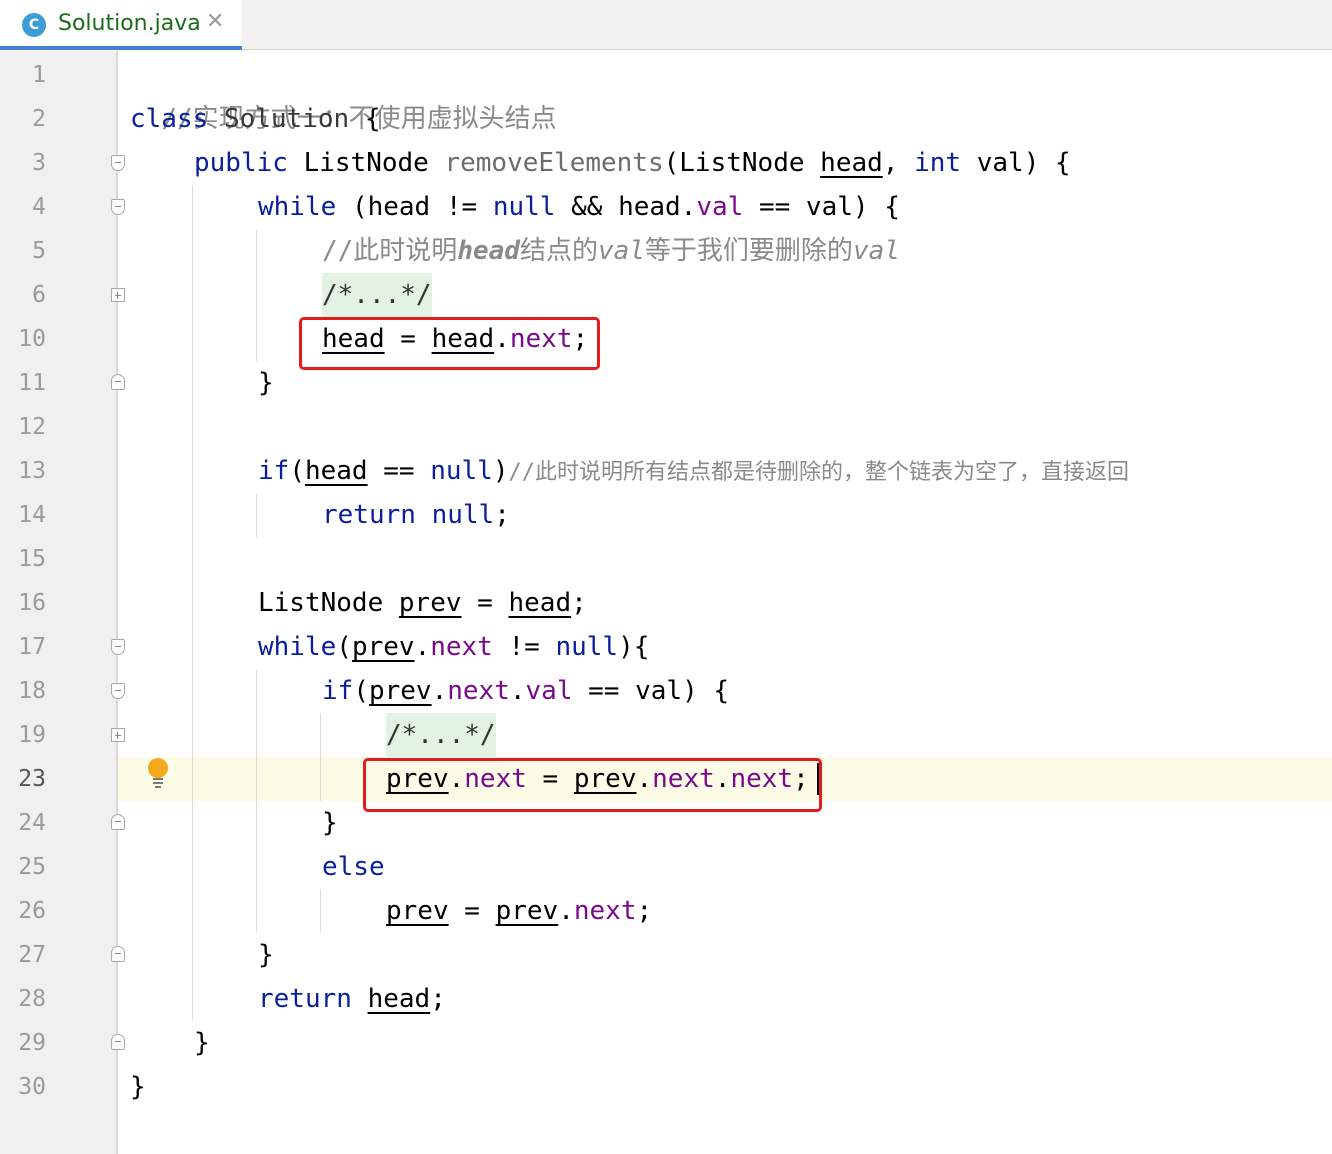 Image resolution: width=1332 pixels, height=1154 pixels. What do you see at coordinates (500, 471) in the screenshot?
I see `paren: )` at bounding box center [500, 471].